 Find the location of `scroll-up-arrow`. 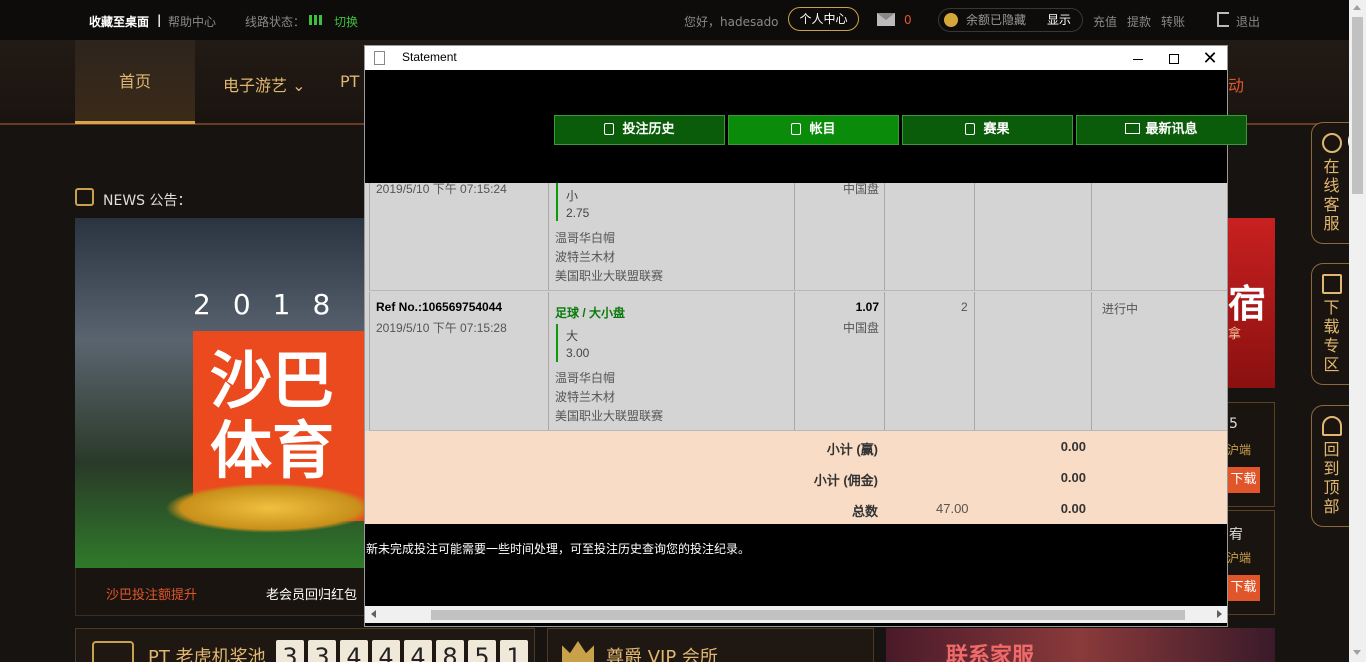

scroll-up-arrow is located at coordinates (1357, 7).